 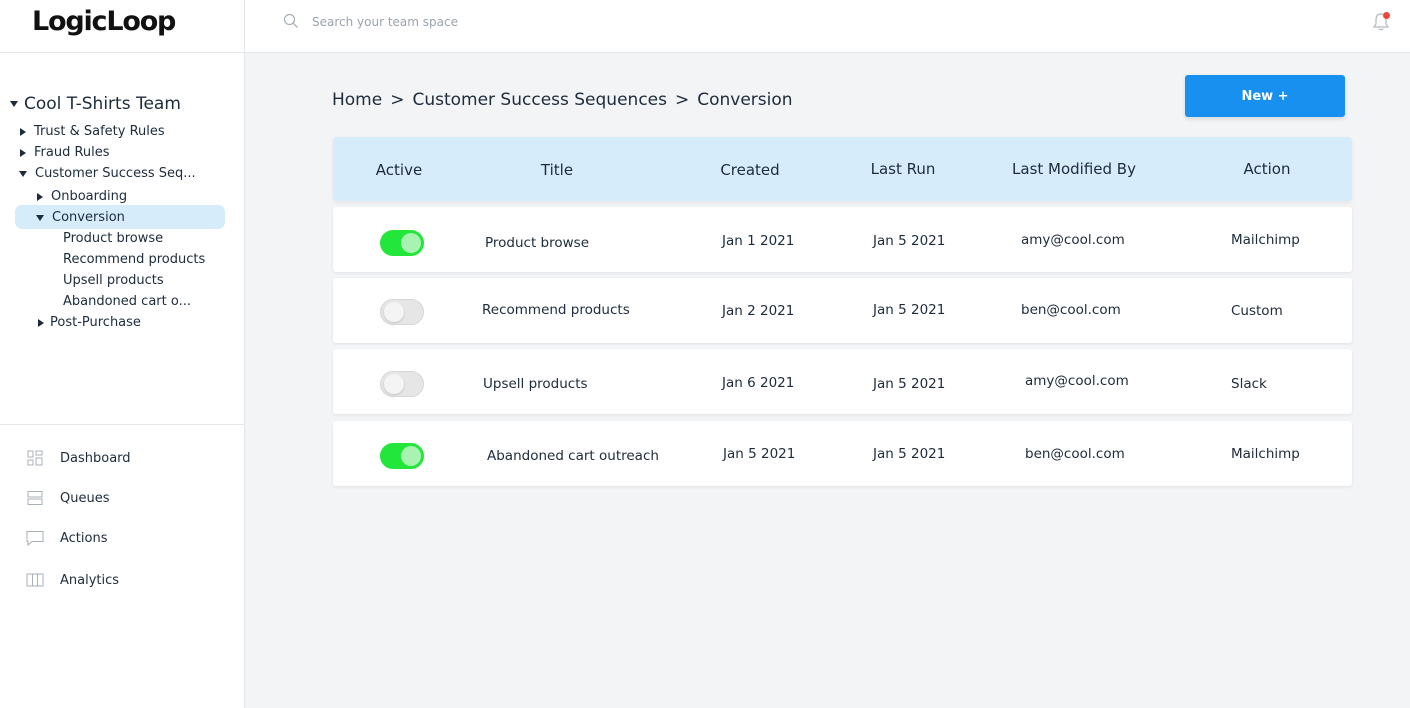 I want to click on cell-title: Upsell products, so click(x=535, y=384).